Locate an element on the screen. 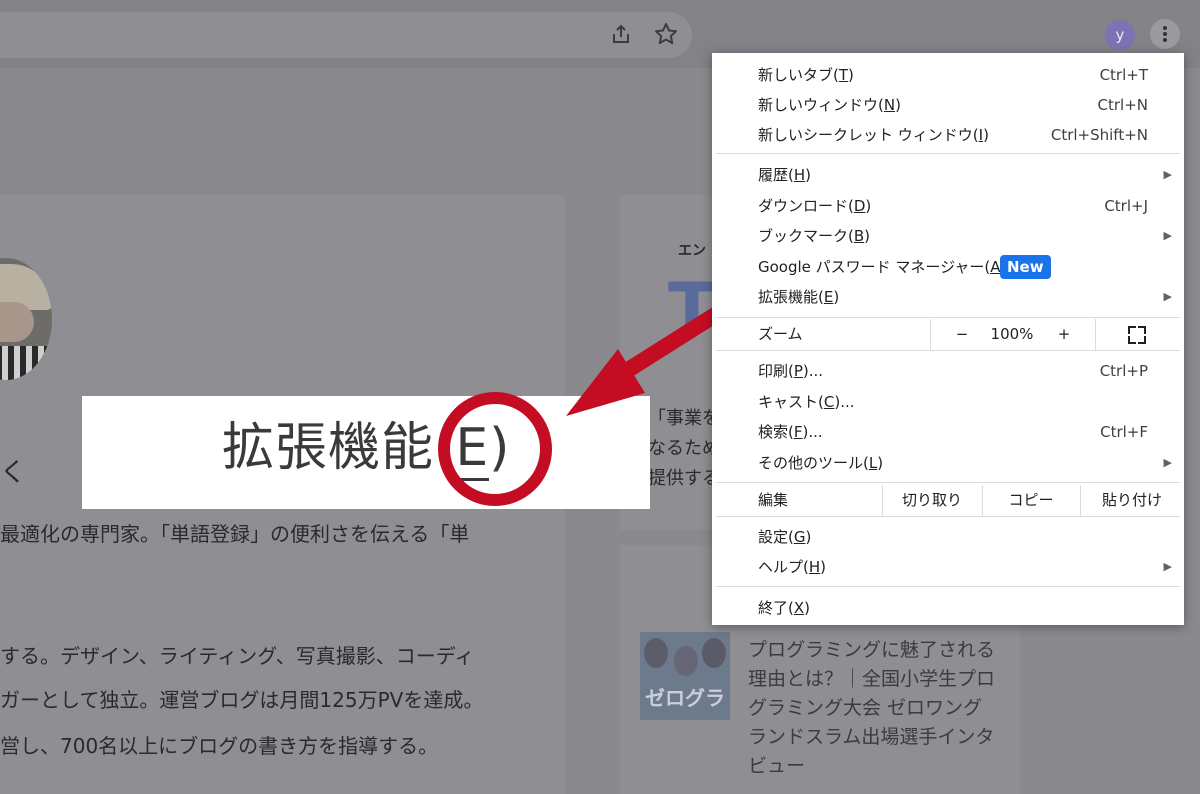  menu-edit-row: 編集 切り取り コピー 貼り付け is located at coordinates (948, 501).